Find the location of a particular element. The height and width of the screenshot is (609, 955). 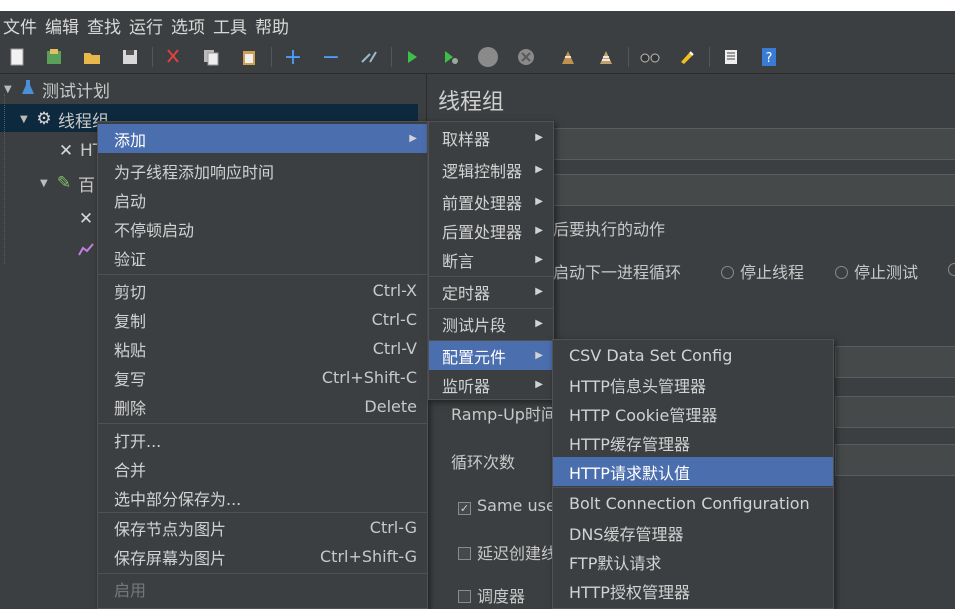

function-helper-icon is located at coordinates (731, 57).